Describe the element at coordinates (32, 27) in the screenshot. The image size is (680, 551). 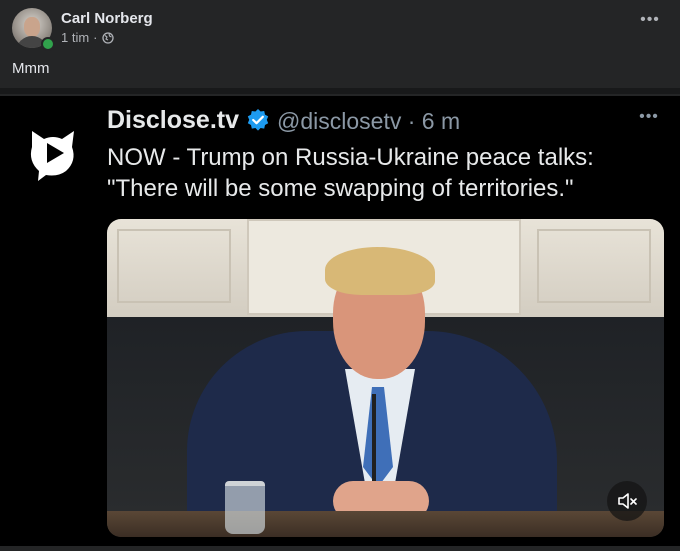
I see `avatar-face` at that location.